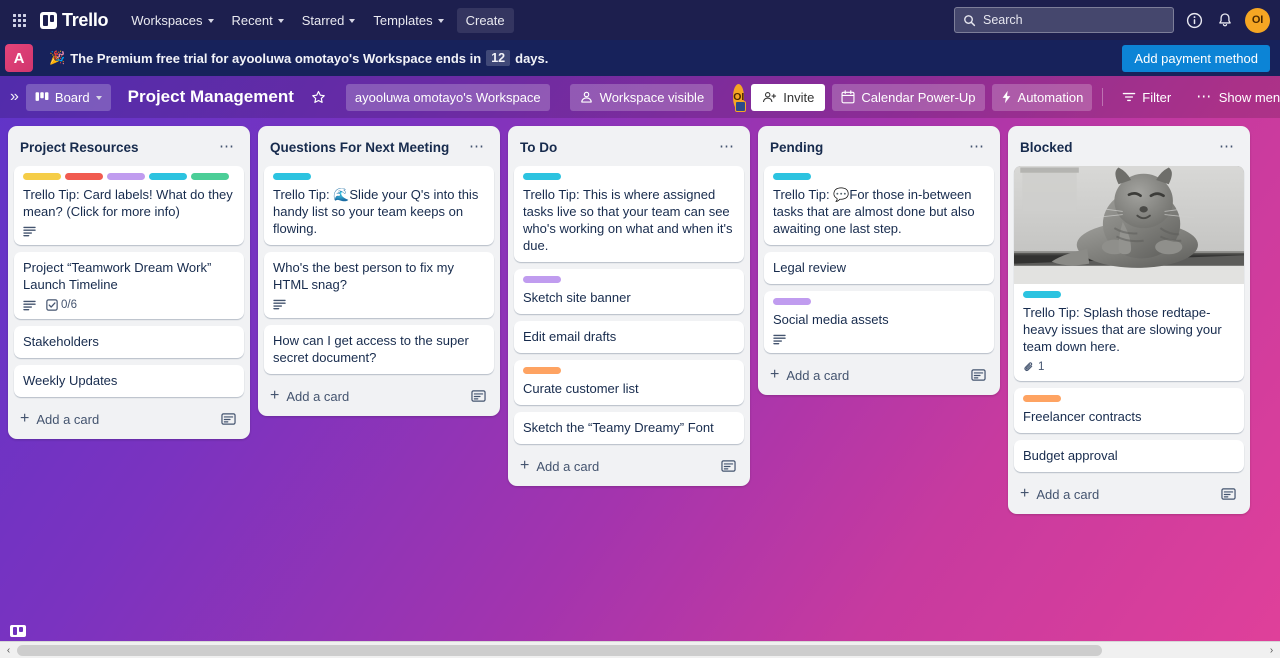 The height and width of the screenshot is (658, 1280). What do you see at coordinates (19, 58) in the screenshot?
I see `workspace-badge: A` at bounding box center [19, 58].